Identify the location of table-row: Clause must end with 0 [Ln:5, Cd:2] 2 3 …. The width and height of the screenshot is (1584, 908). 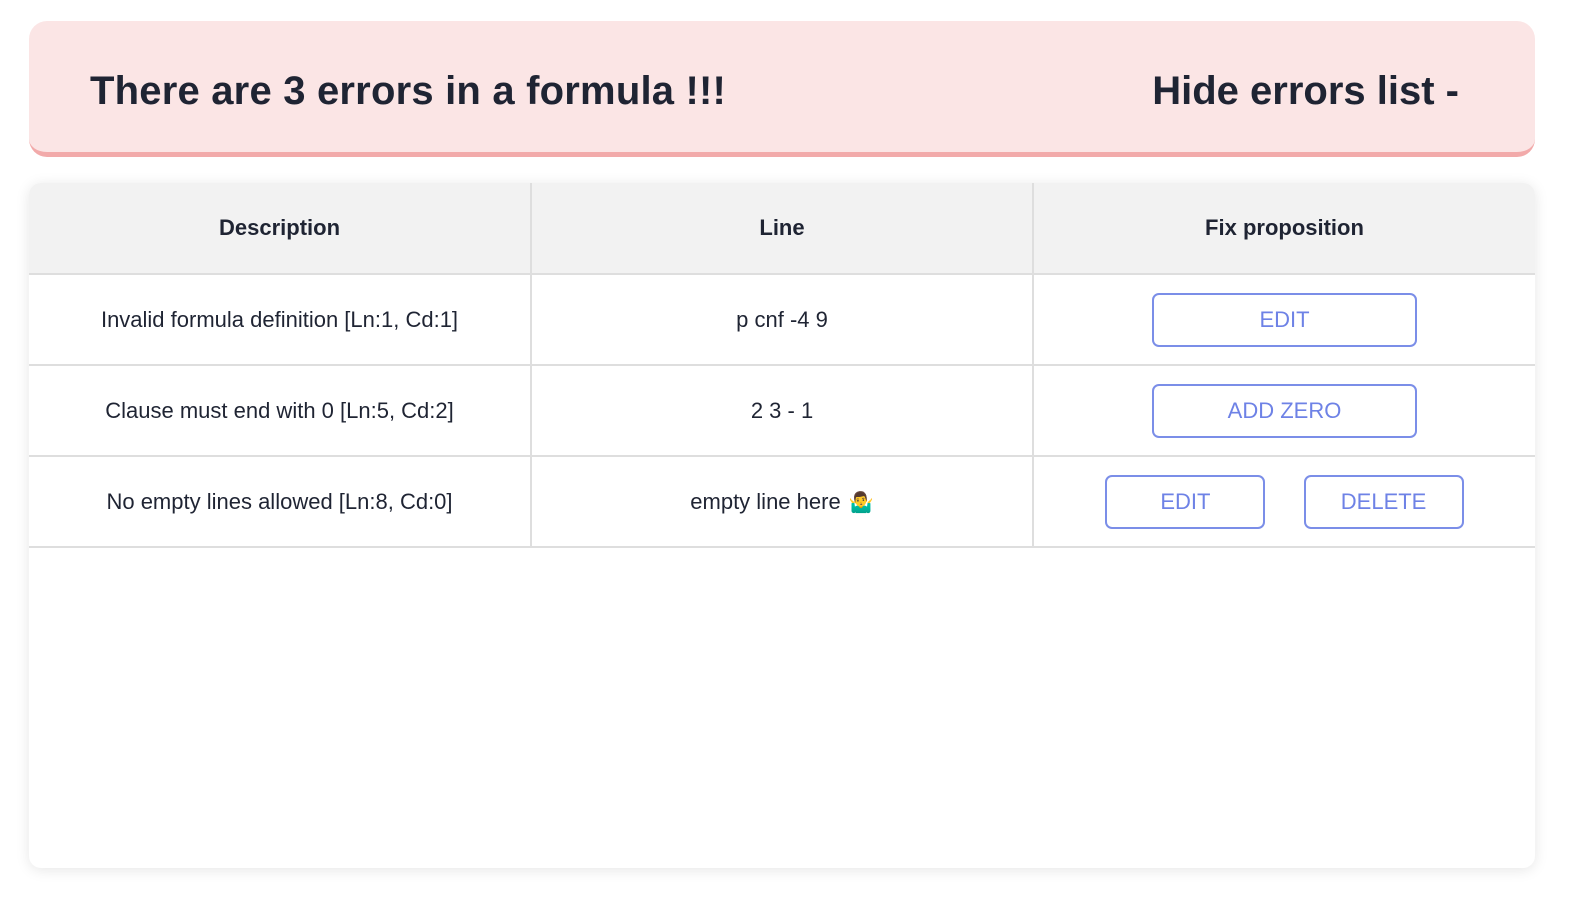
(782, 411).